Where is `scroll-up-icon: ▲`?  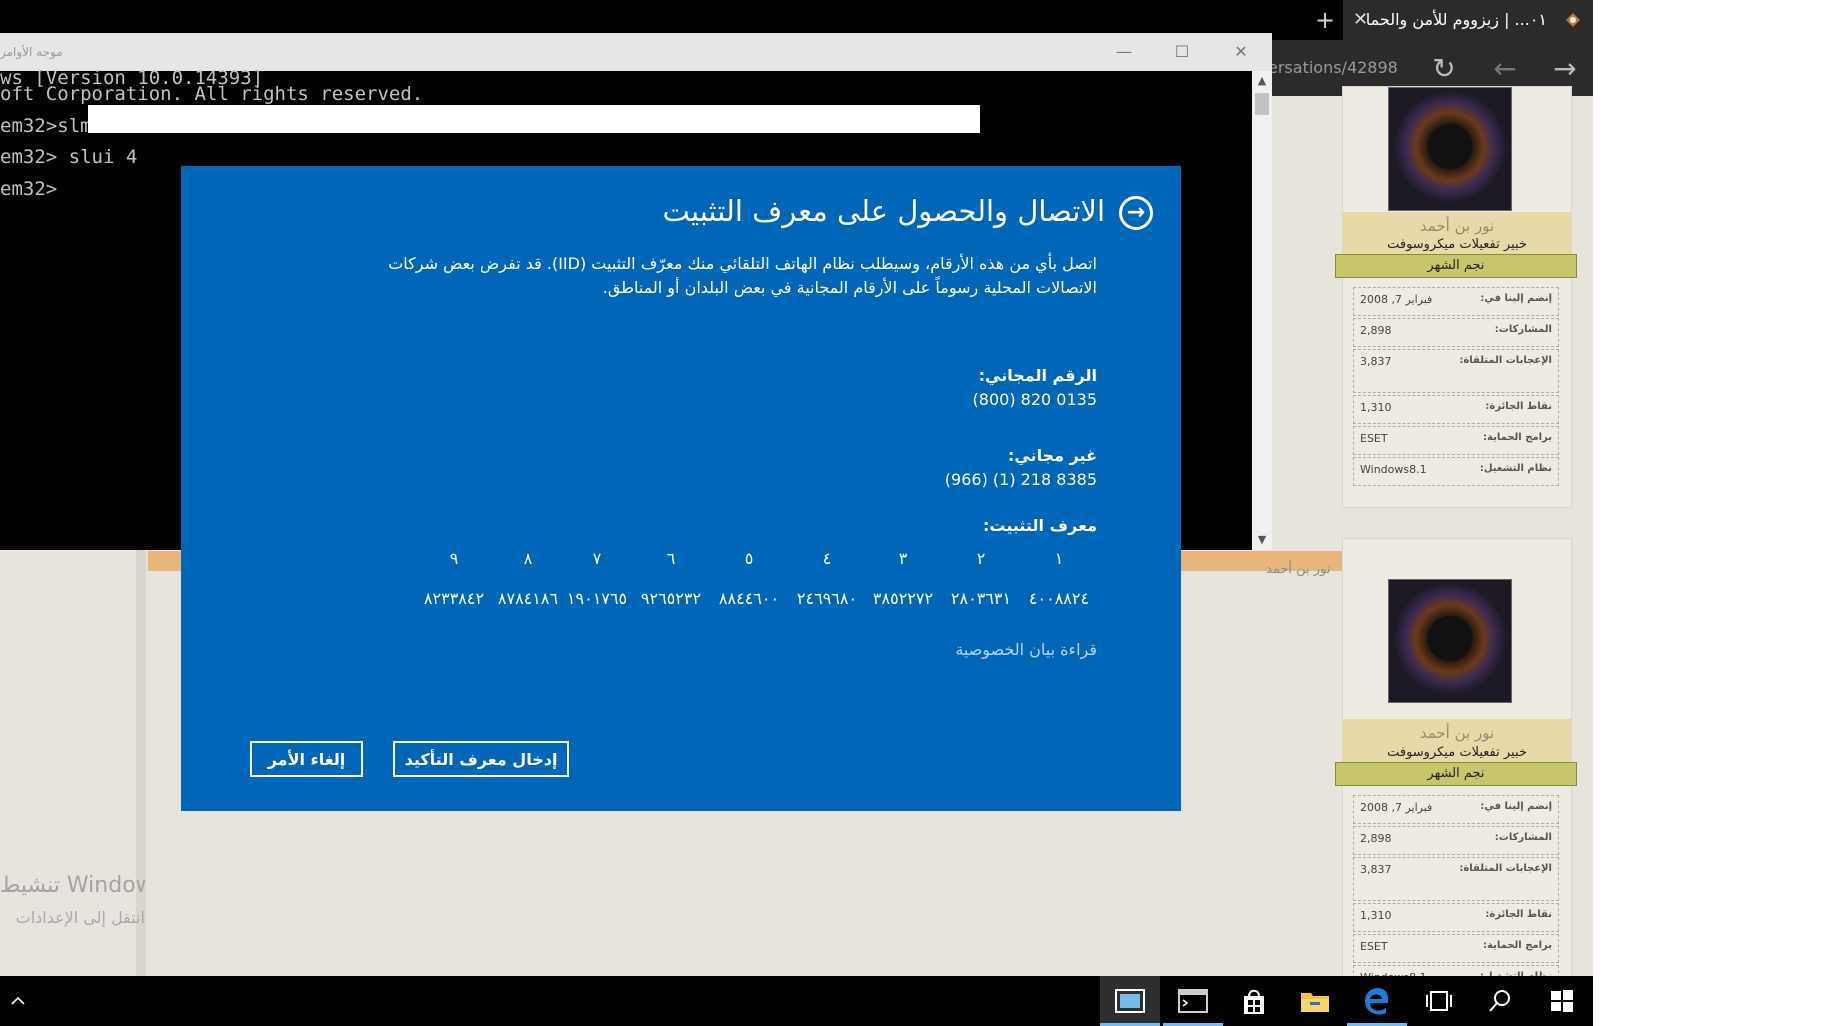
scroll-up-icon: ▲ is located at coordinates (1262, 81).